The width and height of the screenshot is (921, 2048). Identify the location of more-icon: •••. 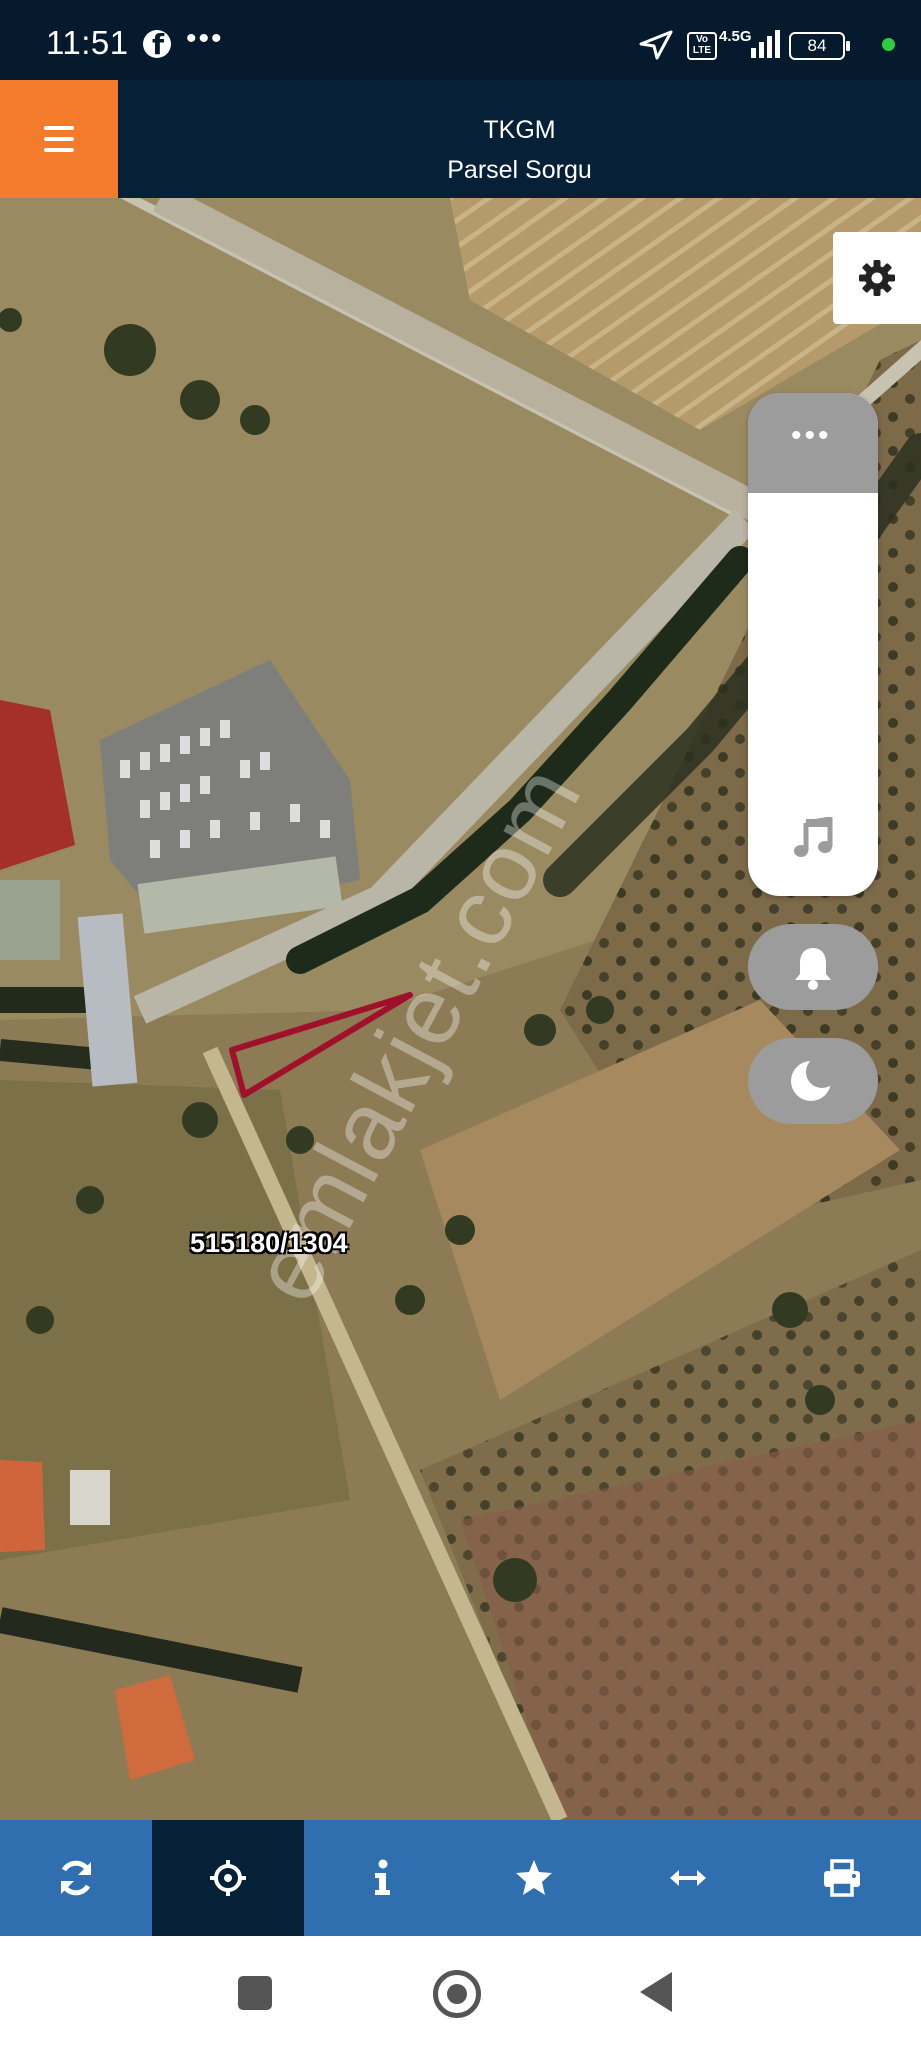
(811, 435).